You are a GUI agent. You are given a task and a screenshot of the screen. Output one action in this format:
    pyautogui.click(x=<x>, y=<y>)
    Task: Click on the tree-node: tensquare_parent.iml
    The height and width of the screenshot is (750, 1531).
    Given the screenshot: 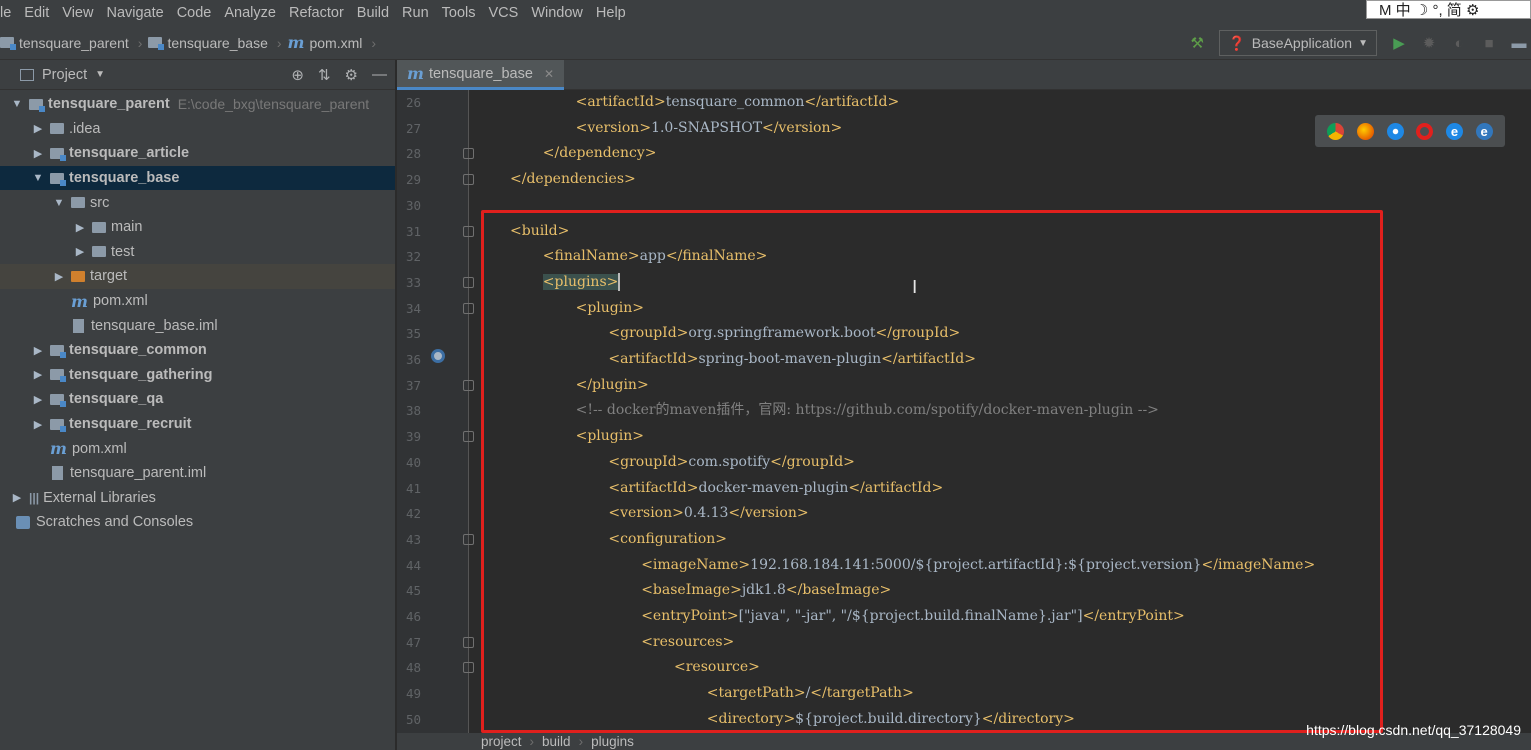 What is the action you would take?
    pyautogui.click(x=197, y=473)
    